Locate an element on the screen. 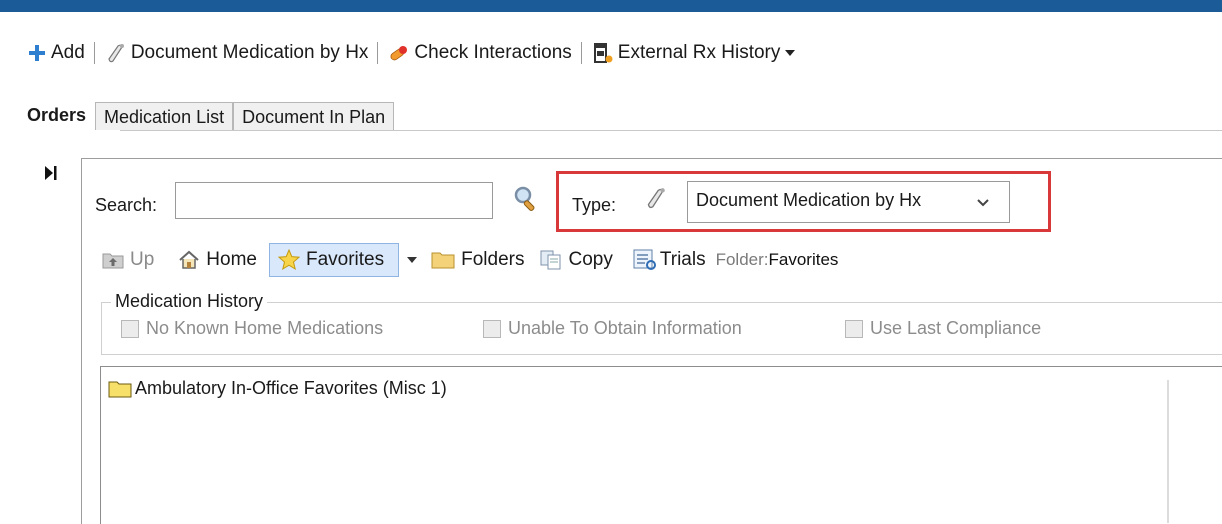 The height and width of the screenshot is (524, 1222). checkbox-label: Use Last Compliance is located at coordinates (956, 328).